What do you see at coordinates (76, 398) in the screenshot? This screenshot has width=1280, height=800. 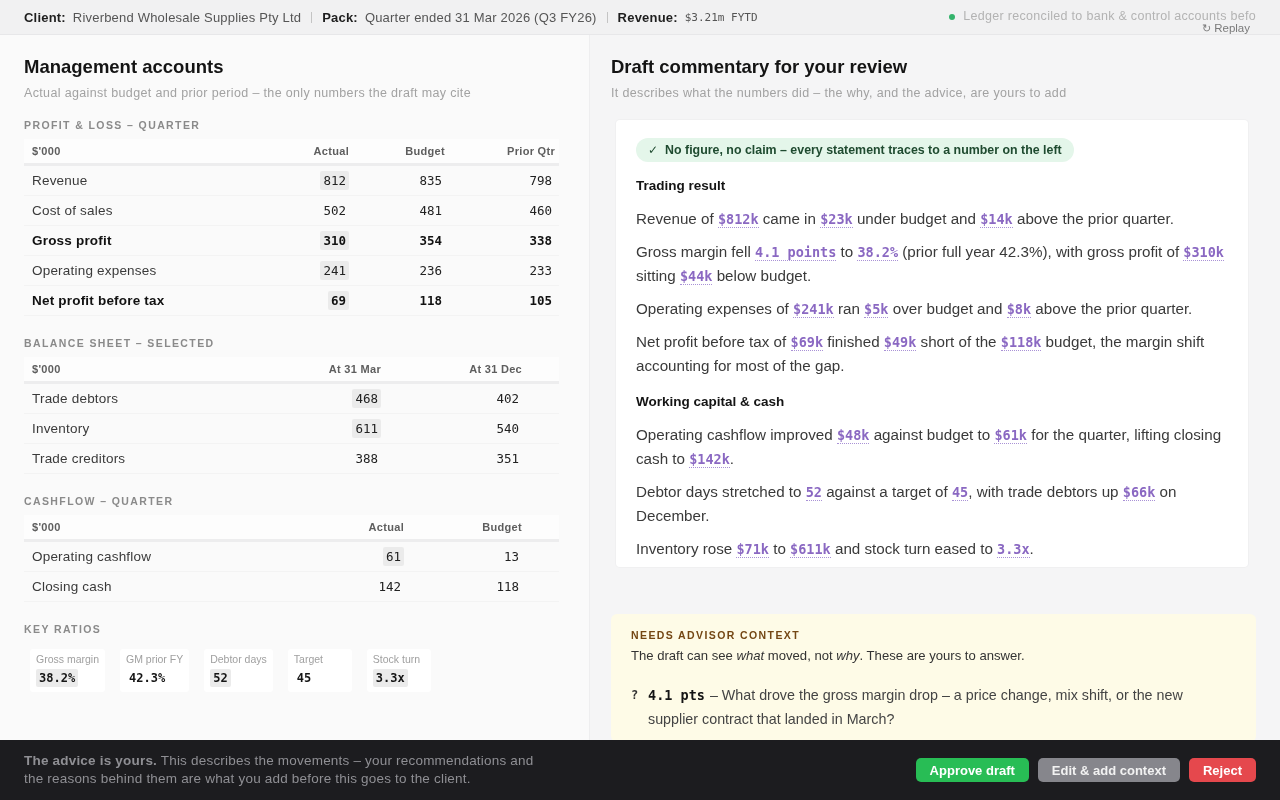 I see `row-label: Trade debtors` at bounding box center [76, 398].